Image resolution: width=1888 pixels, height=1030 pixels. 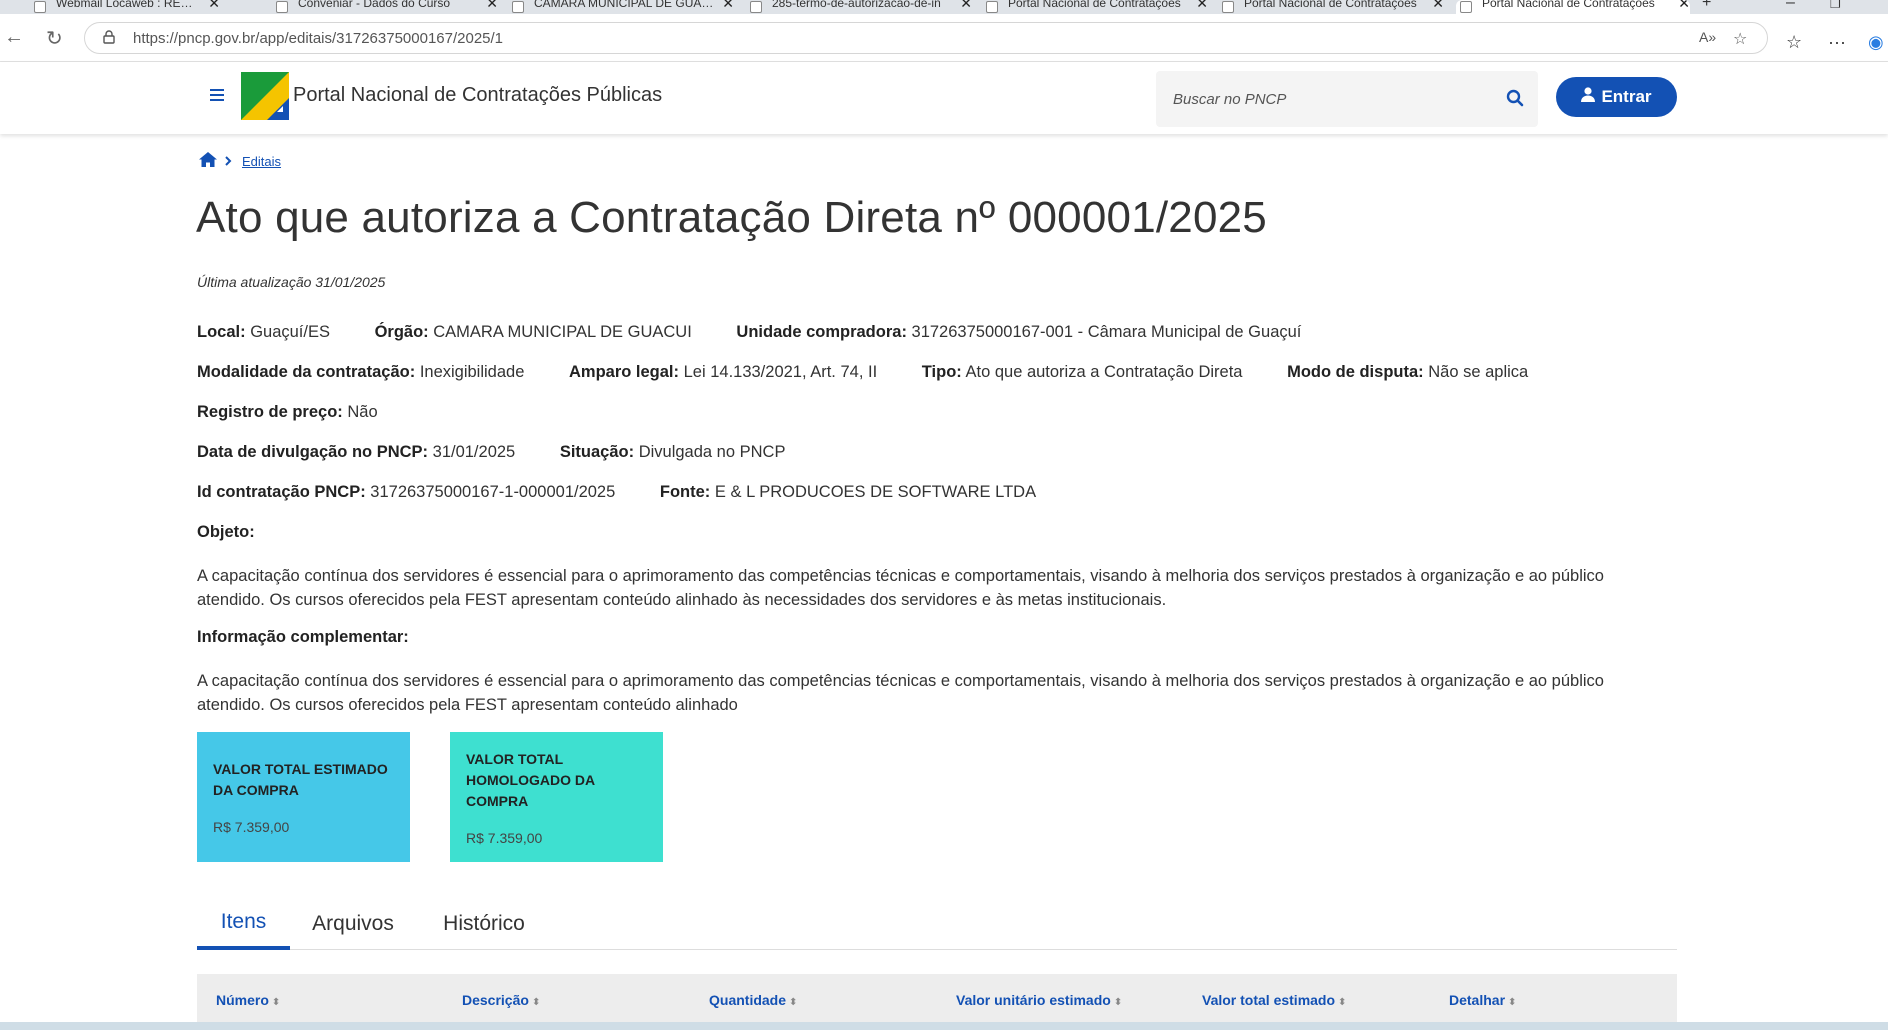 What do you see at coordinates (1477, 1000) in the screenshot?
I see `column-header-label: Detalhar` at bounding box center [1477, 1000].